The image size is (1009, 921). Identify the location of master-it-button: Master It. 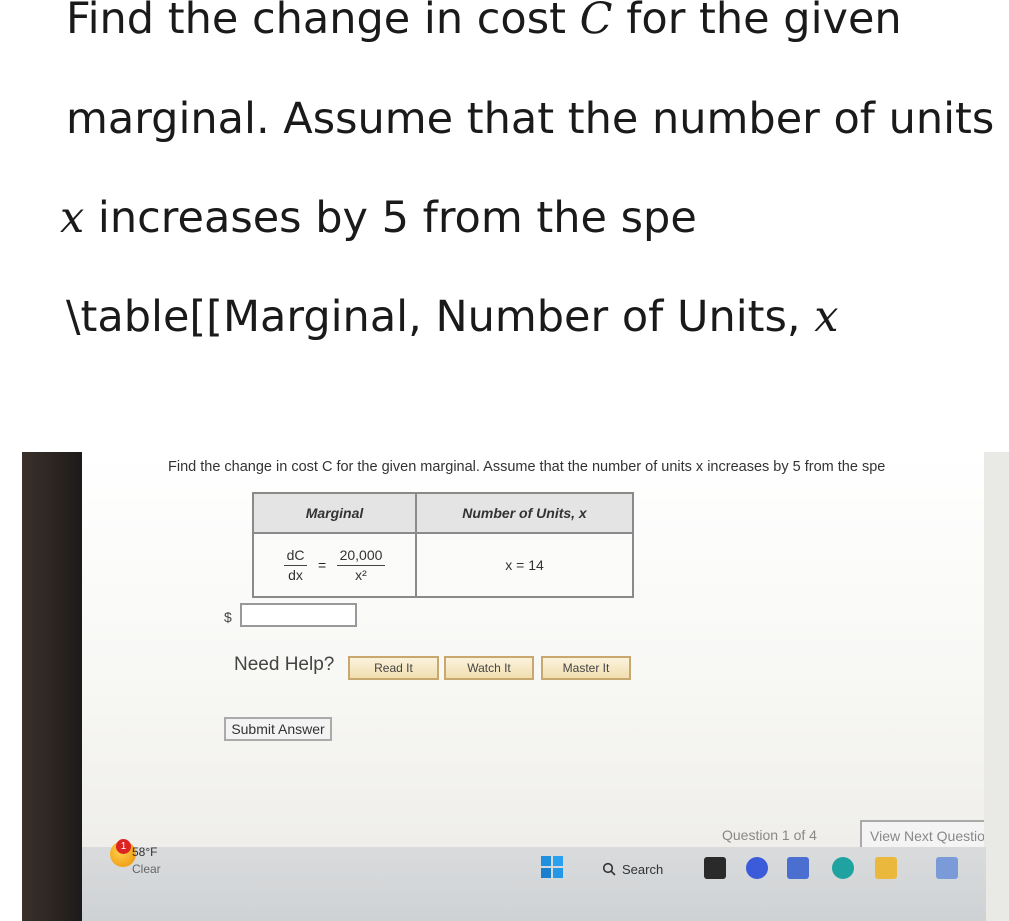
(586, 668).